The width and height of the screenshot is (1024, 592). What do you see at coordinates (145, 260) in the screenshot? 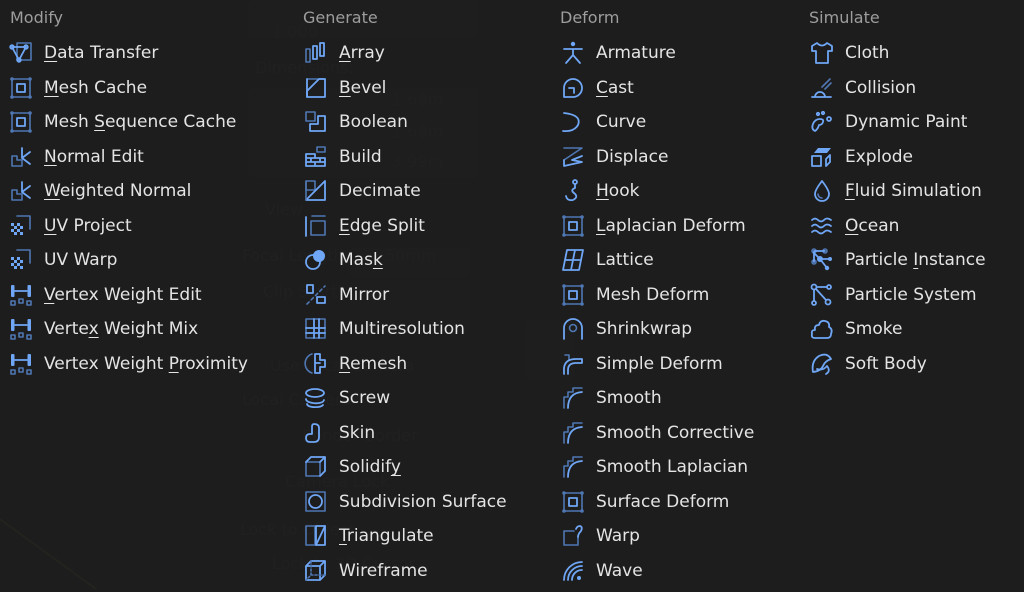
I see `menu-item-uv-warp: UV Warp` at bounding box center [145, 260].